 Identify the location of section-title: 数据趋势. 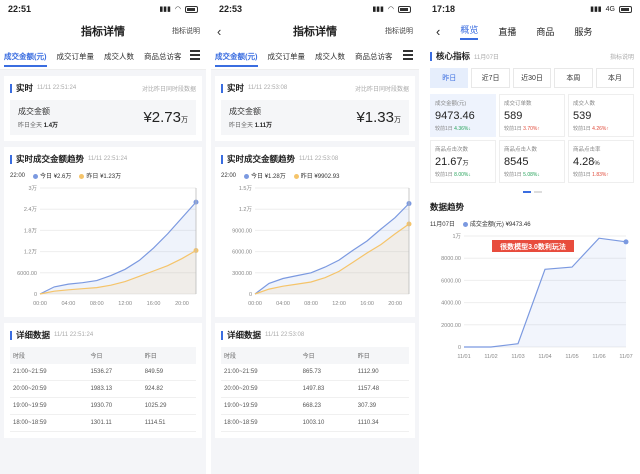
(447, 207).